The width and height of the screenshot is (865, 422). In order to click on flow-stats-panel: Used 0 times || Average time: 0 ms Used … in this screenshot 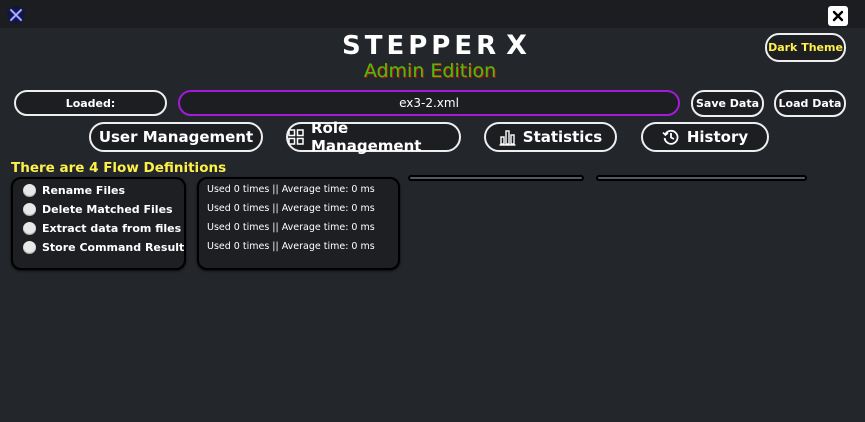, I will do `click(298, 223)`.